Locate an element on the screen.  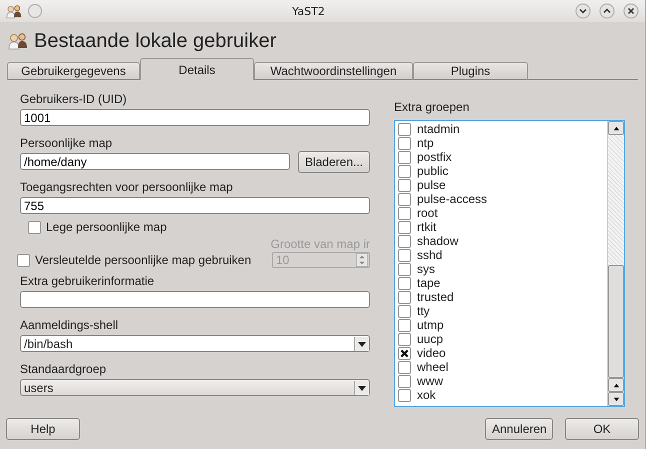
cancel-button: Annuleren is located at coordinates (519, 429).